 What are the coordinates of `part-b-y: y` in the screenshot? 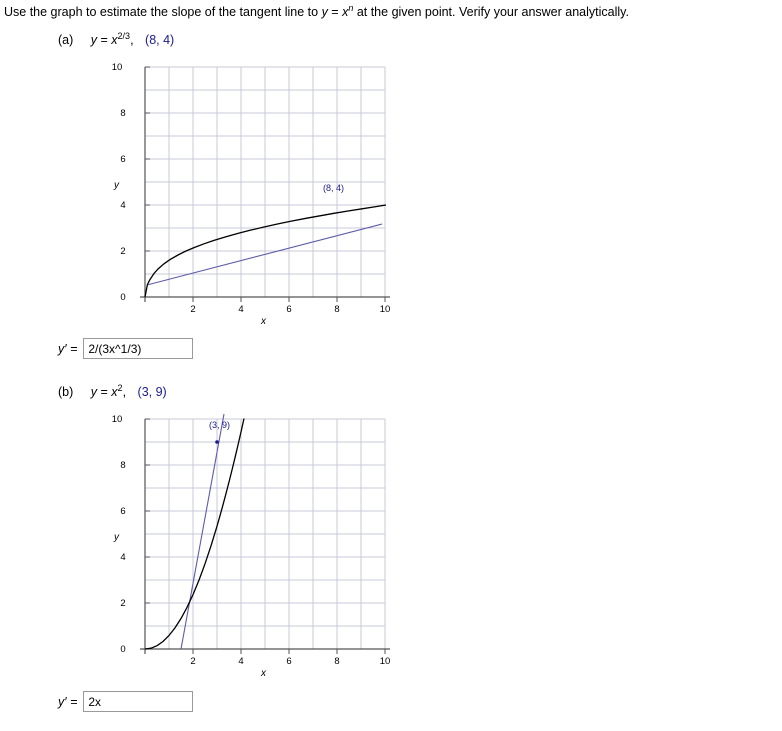 It's located at (94, 392).